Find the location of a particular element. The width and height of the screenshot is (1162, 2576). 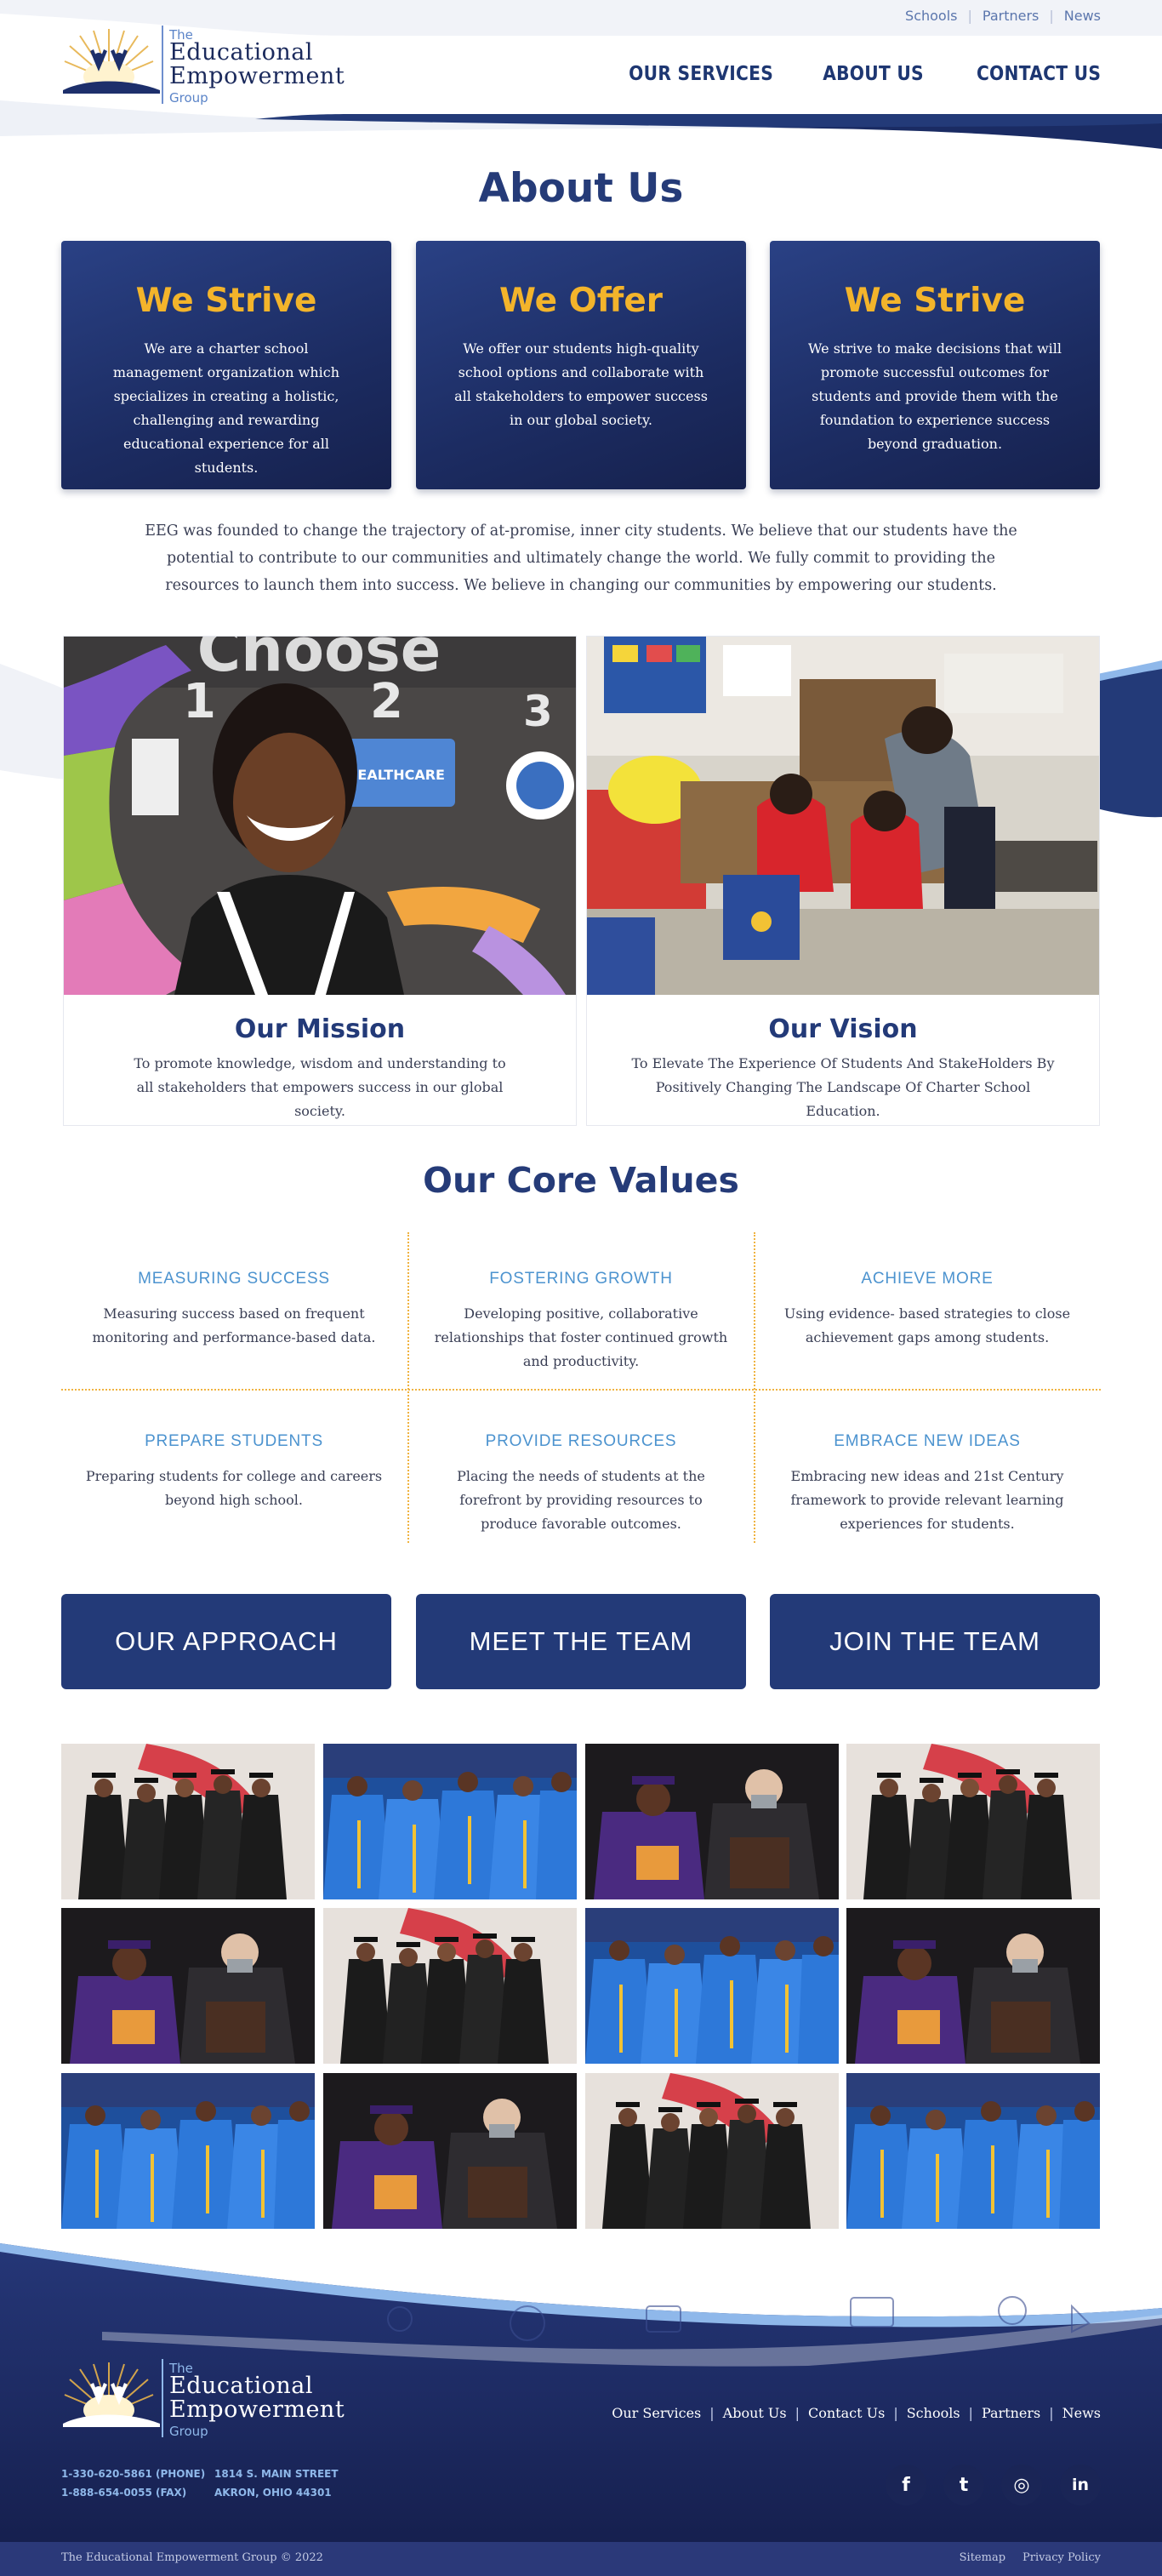

vision-title: Our Vision is located at coordinates (843, 1029).